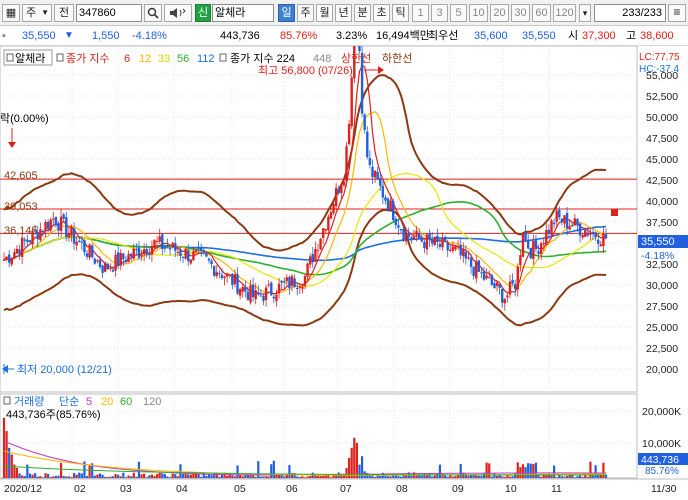 The image size is (688, 500). Describe the element at coordinates (153, 13) in the screenshot. I see `search-icon` at that location.